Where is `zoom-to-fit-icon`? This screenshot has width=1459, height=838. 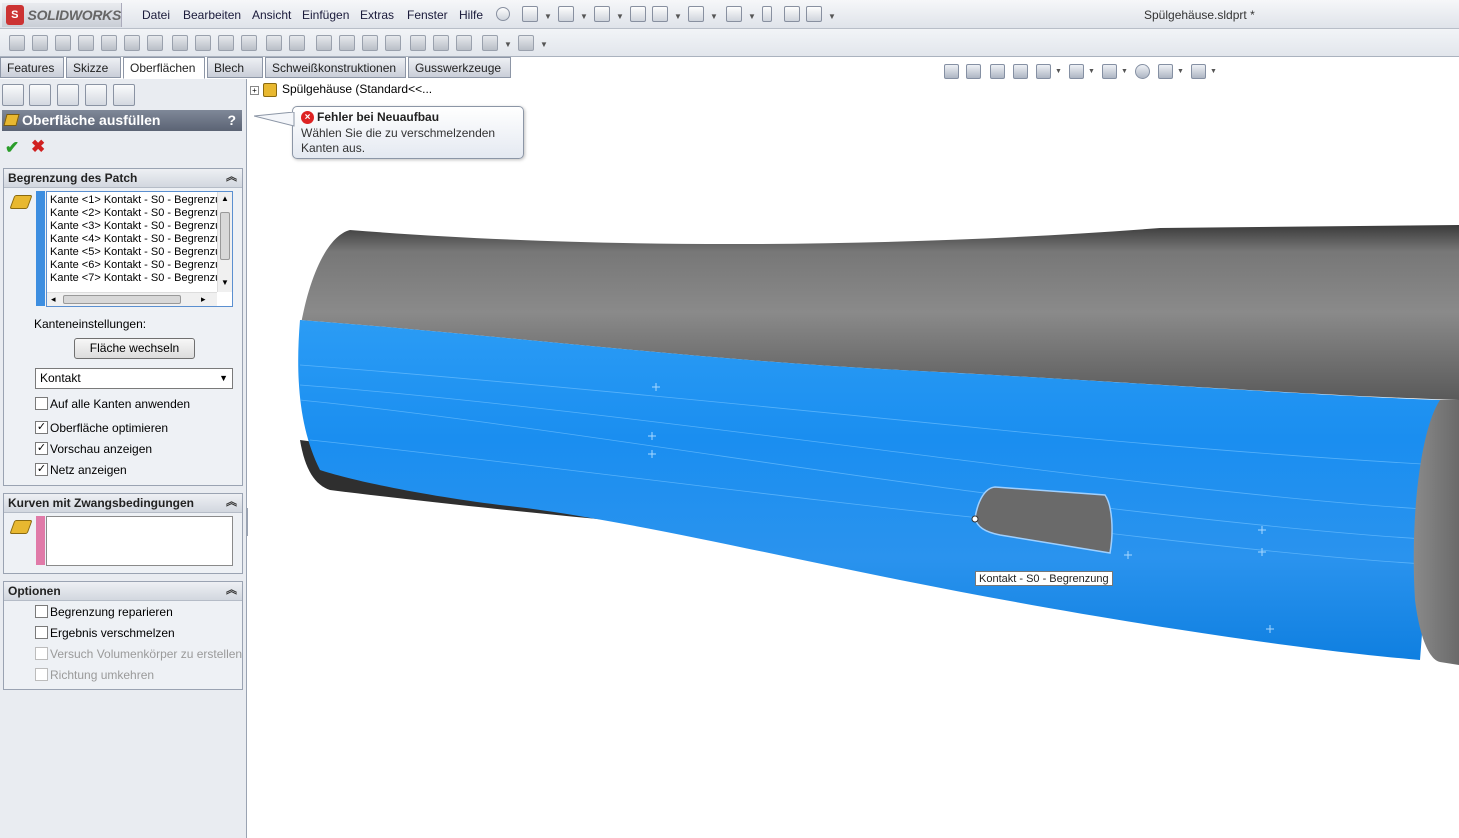 zoom-to-fit-icon is located at coordinates (951, 71).